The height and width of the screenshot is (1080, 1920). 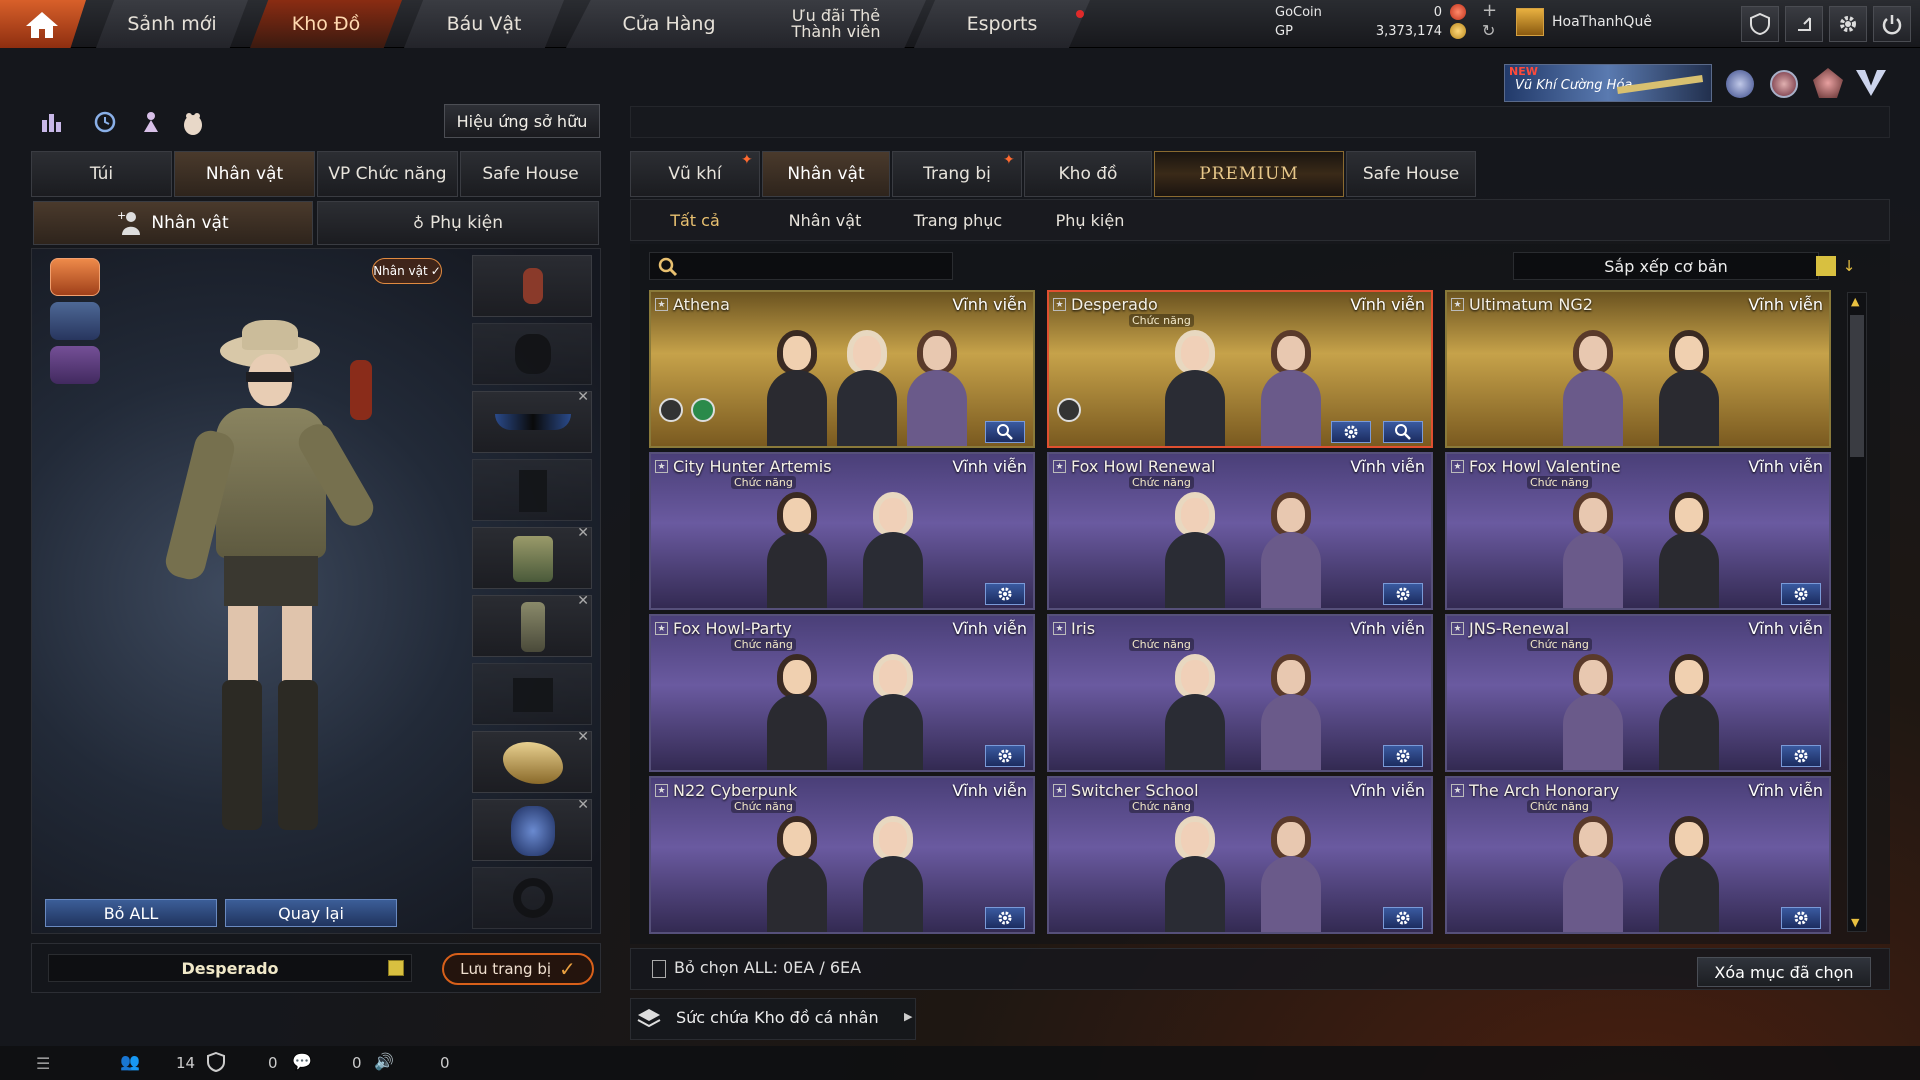 What do you see at coordinates (532, 354) in the screenshot?
I see `slot-head` at bounding box center [532, 354].